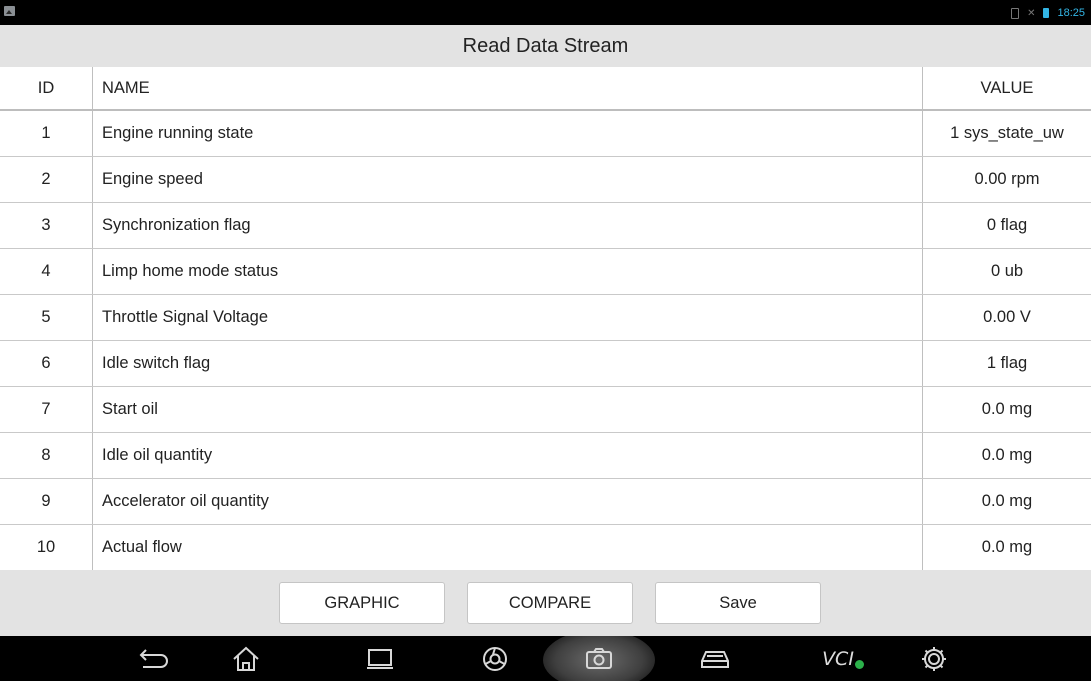  I want to click on status-time: 18:25, so click(1071, 13).